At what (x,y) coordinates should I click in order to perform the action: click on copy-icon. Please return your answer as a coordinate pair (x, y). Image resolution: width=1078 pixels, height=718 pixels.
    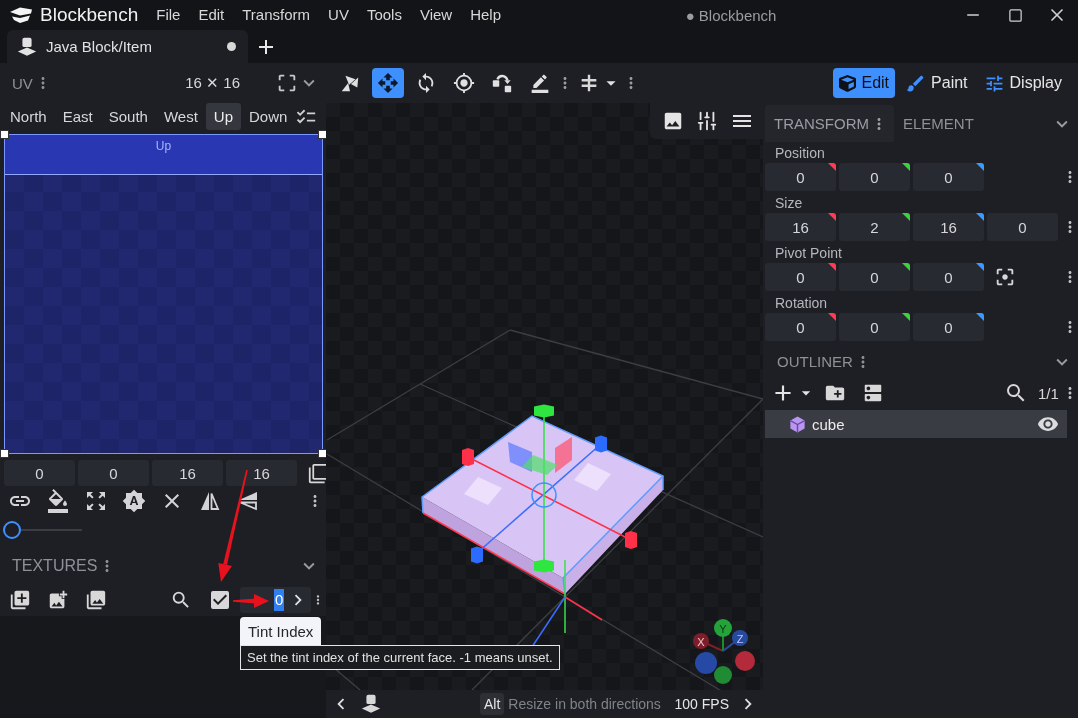
    Looking at the image, I should click on (318, 473).